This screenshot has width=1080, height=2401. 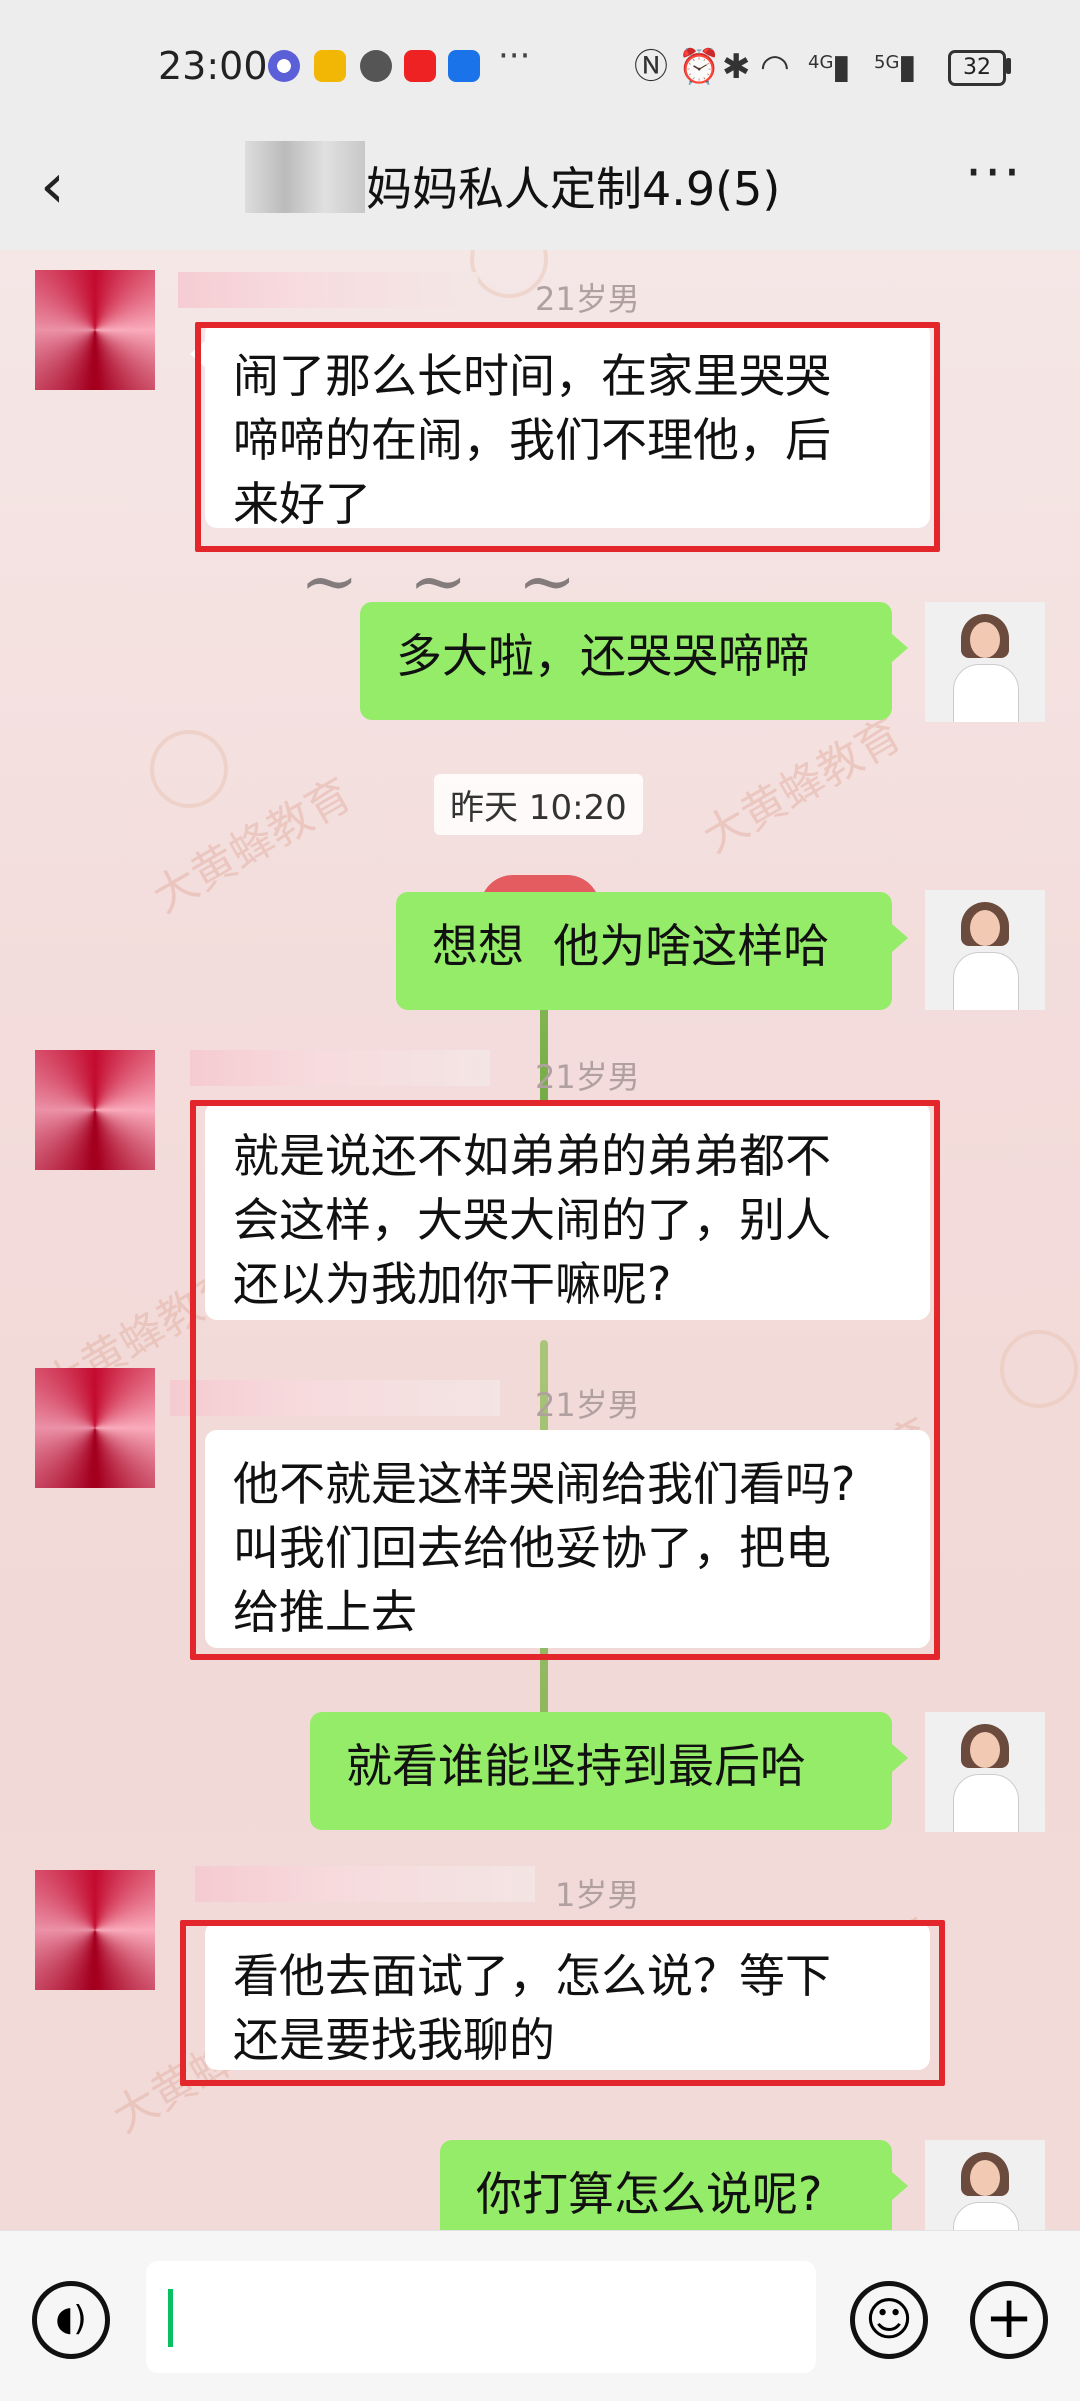 I want to click on battery-tip, so click(x=1008, y=66).